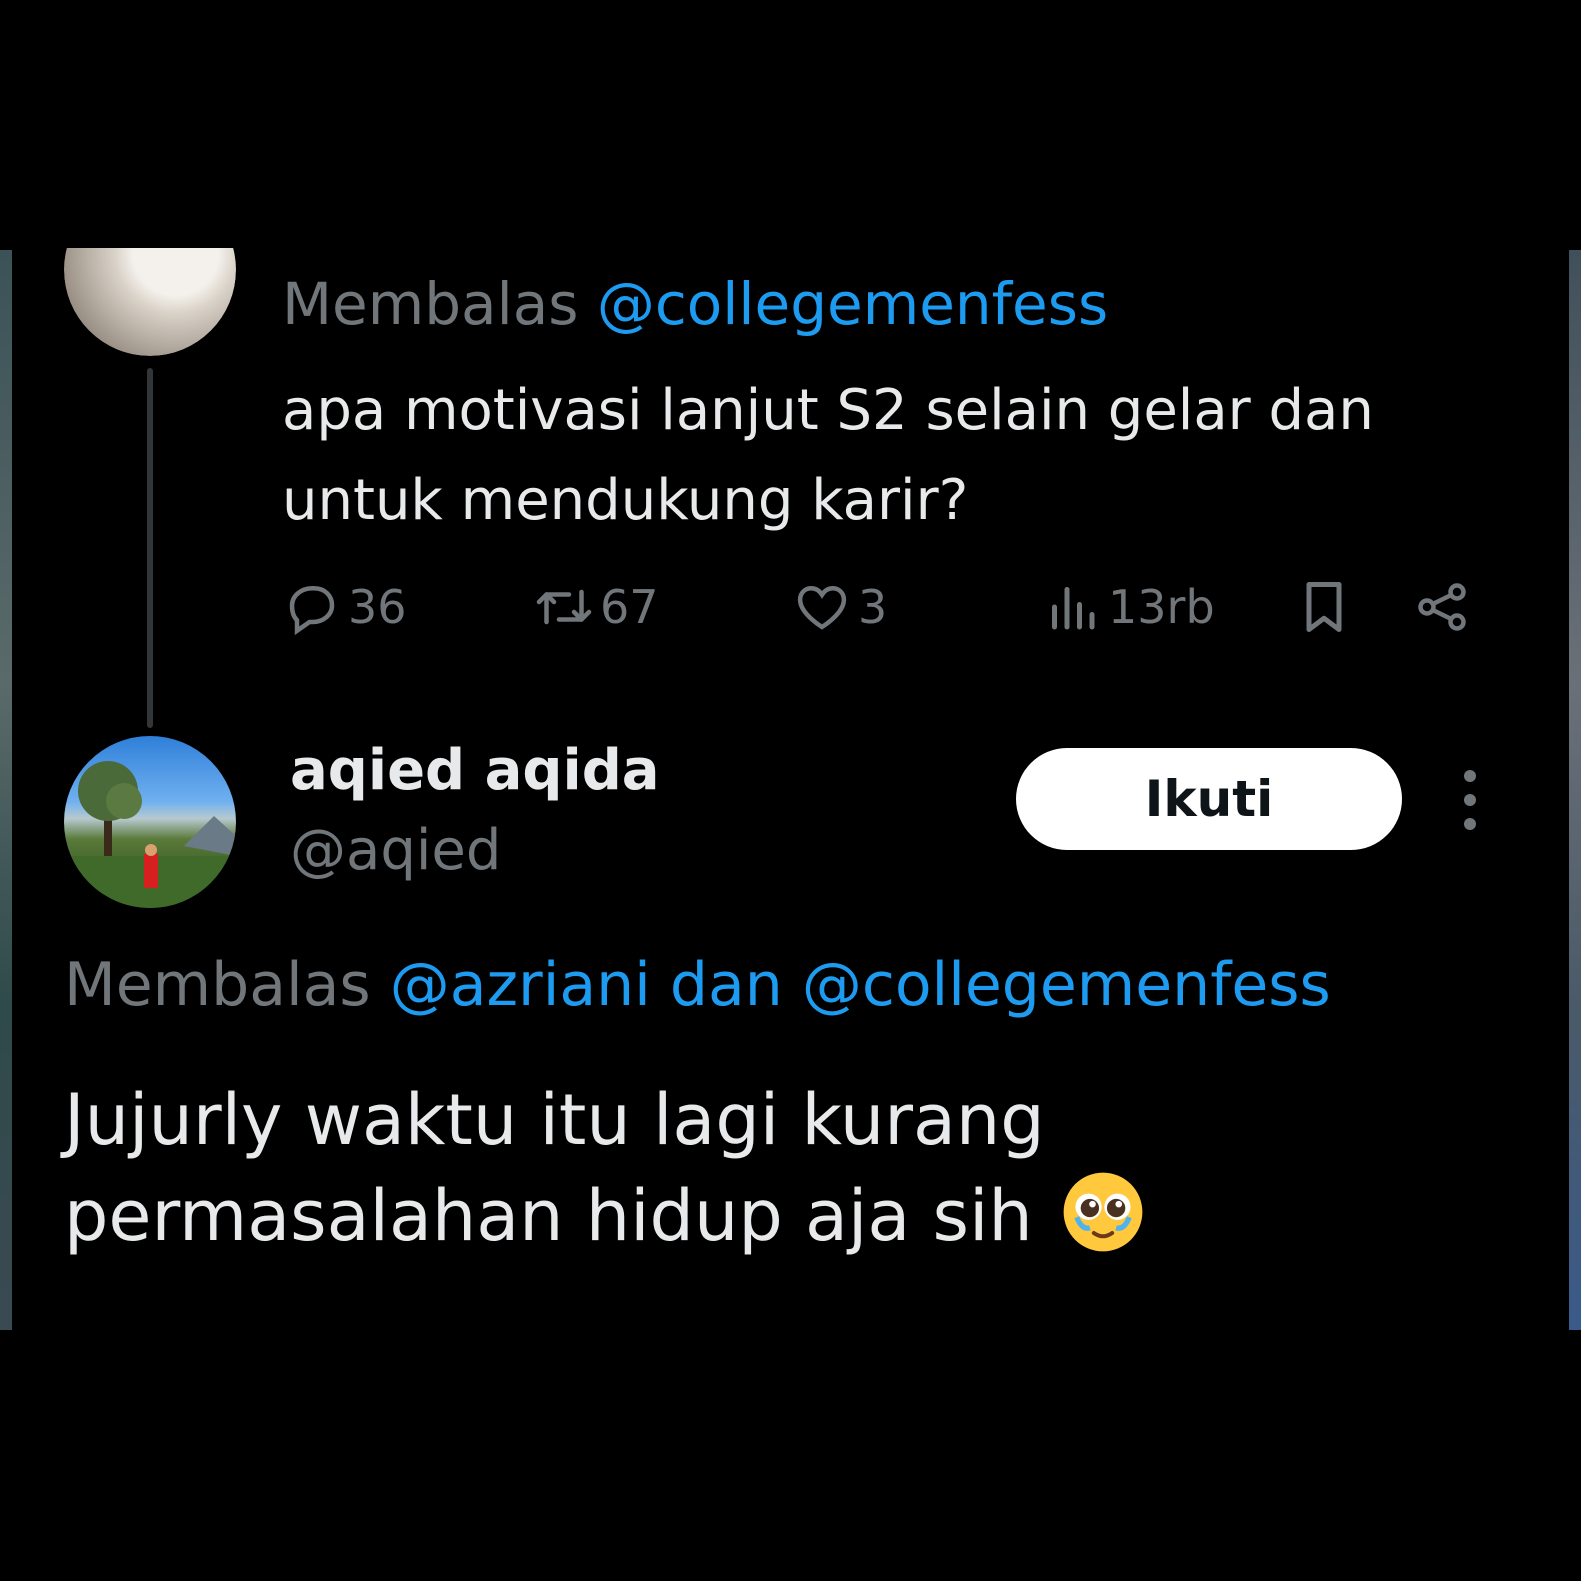 This screenshot has height=1581, width=1581. What do you see at coordinates (596, 607) in the screenshot?
I see `retweet-button: 67` at bounding box center [596, 607].